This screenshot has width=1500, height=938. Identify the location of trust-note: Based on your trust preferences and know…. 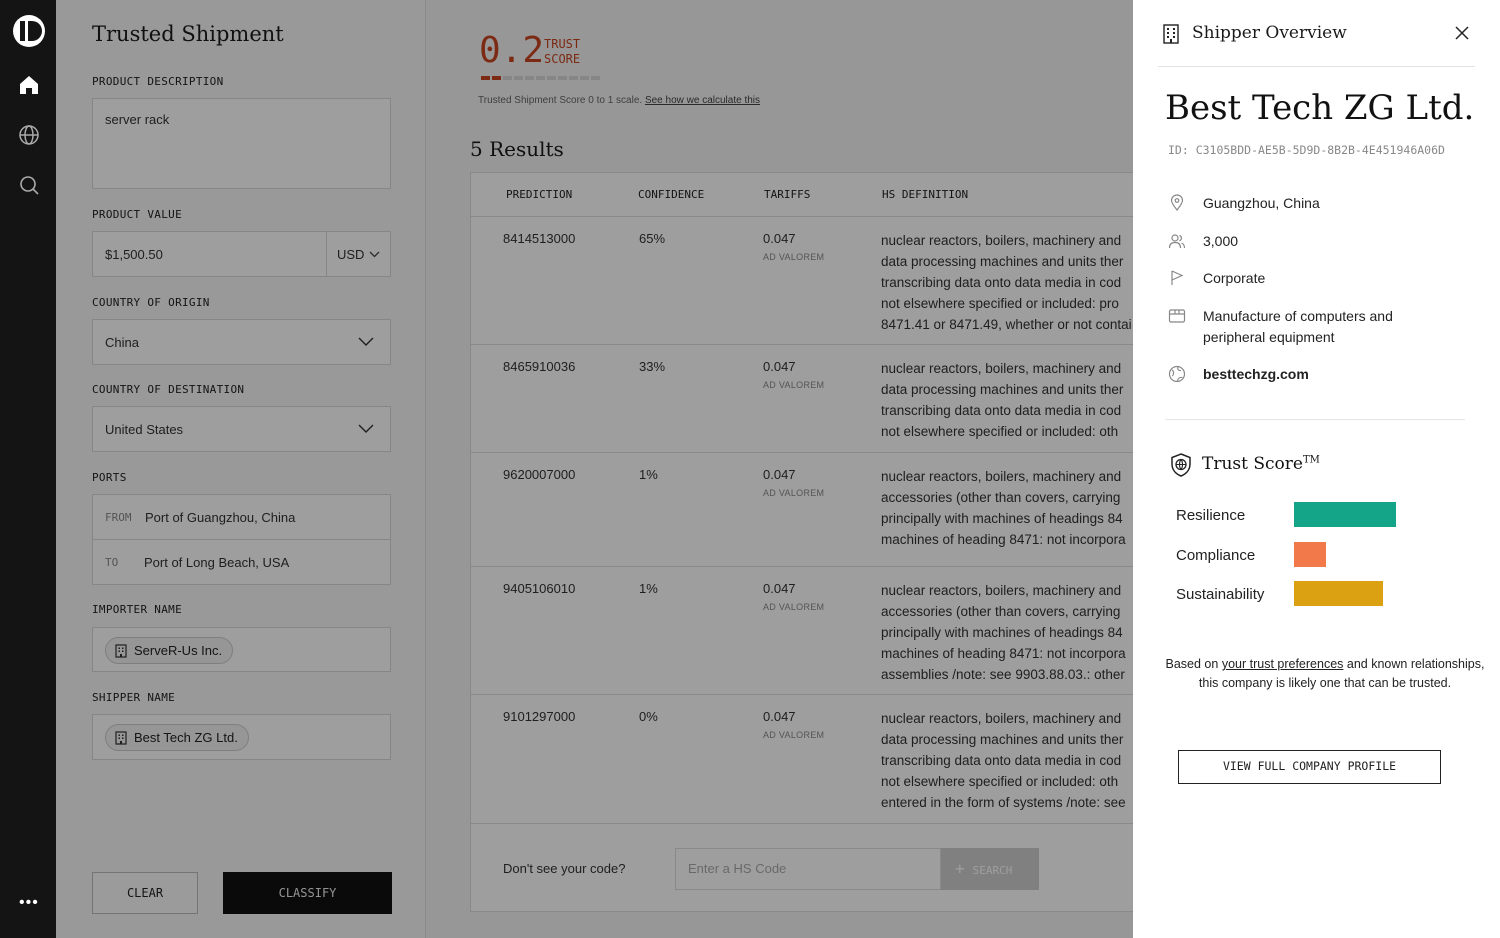
(1325, 674).